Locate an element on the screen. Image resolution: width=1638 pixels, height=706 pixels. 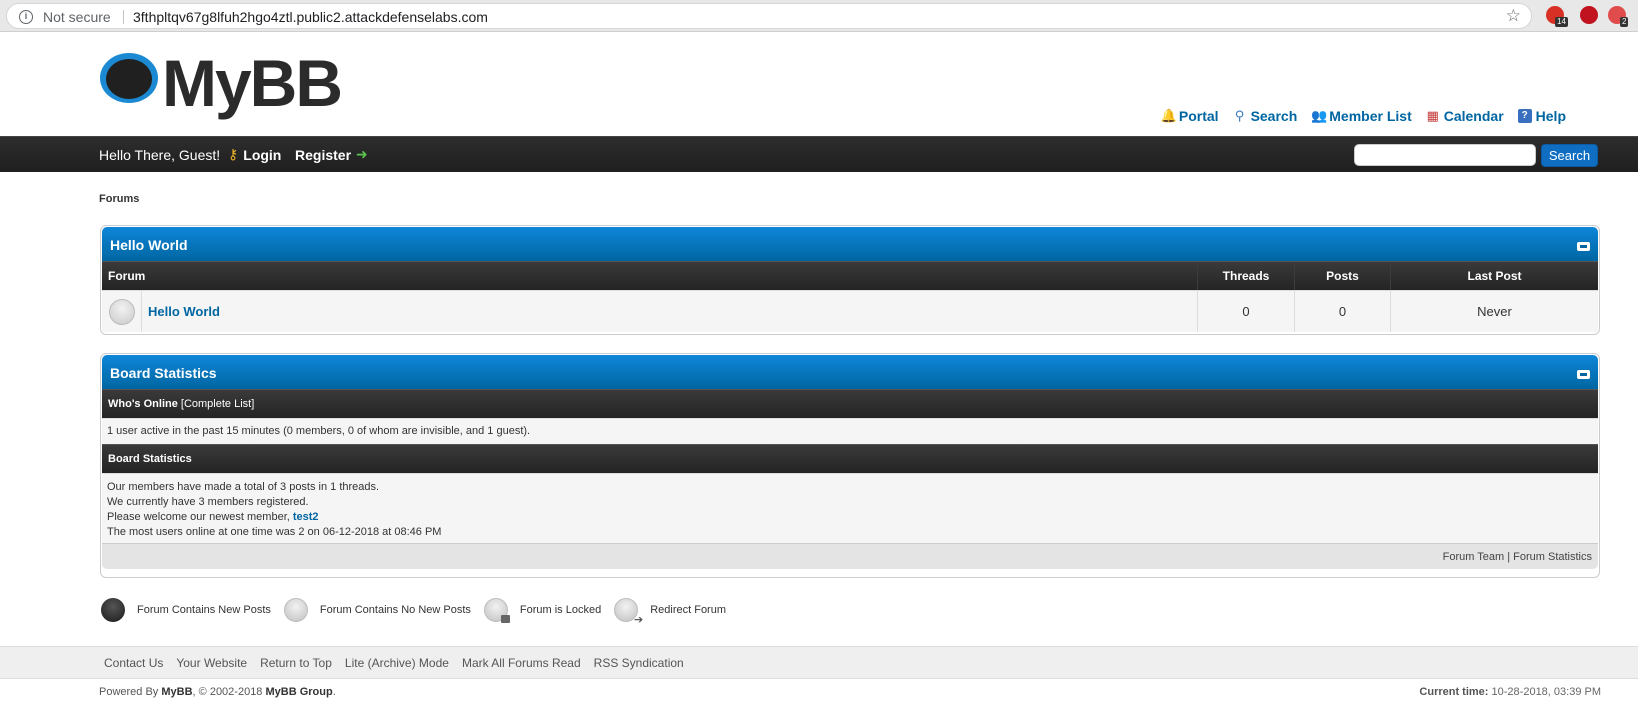
forum-statistics-link: Forum Statistics is located at coordinates (1552, 557).